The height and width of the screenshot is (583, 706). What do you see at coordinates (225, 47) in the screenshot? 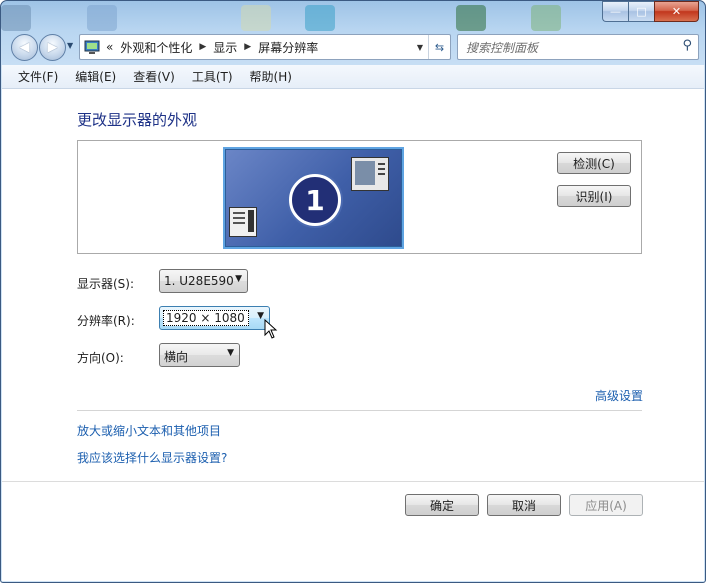
I see `breadcrumb-display: 显示` at bounding box center [225, 47].